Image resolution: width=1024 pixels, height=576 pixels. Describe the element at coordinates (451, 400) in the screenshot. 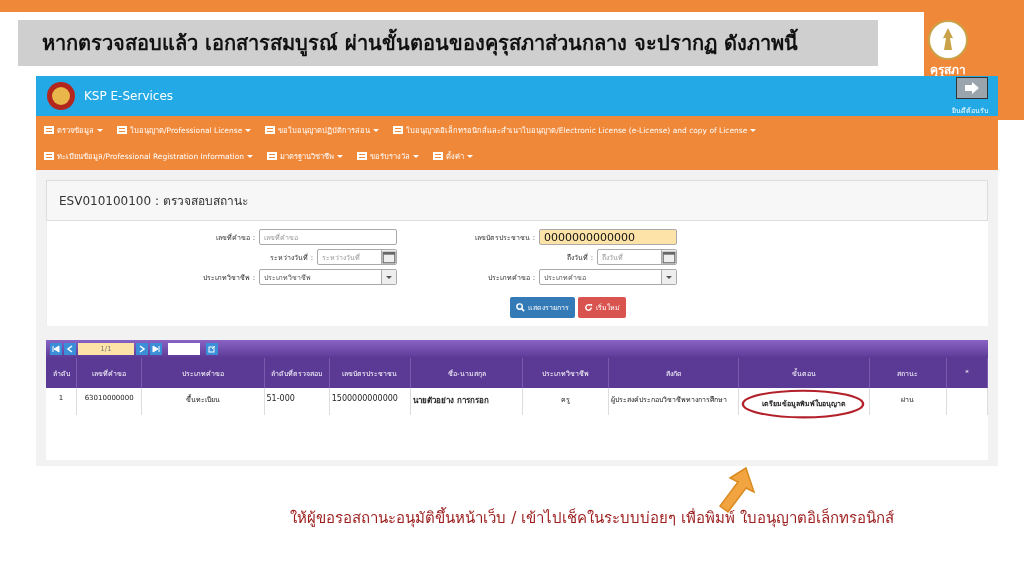

I see `table-cell: นายตัวอย่าง การกรอก` at that location.